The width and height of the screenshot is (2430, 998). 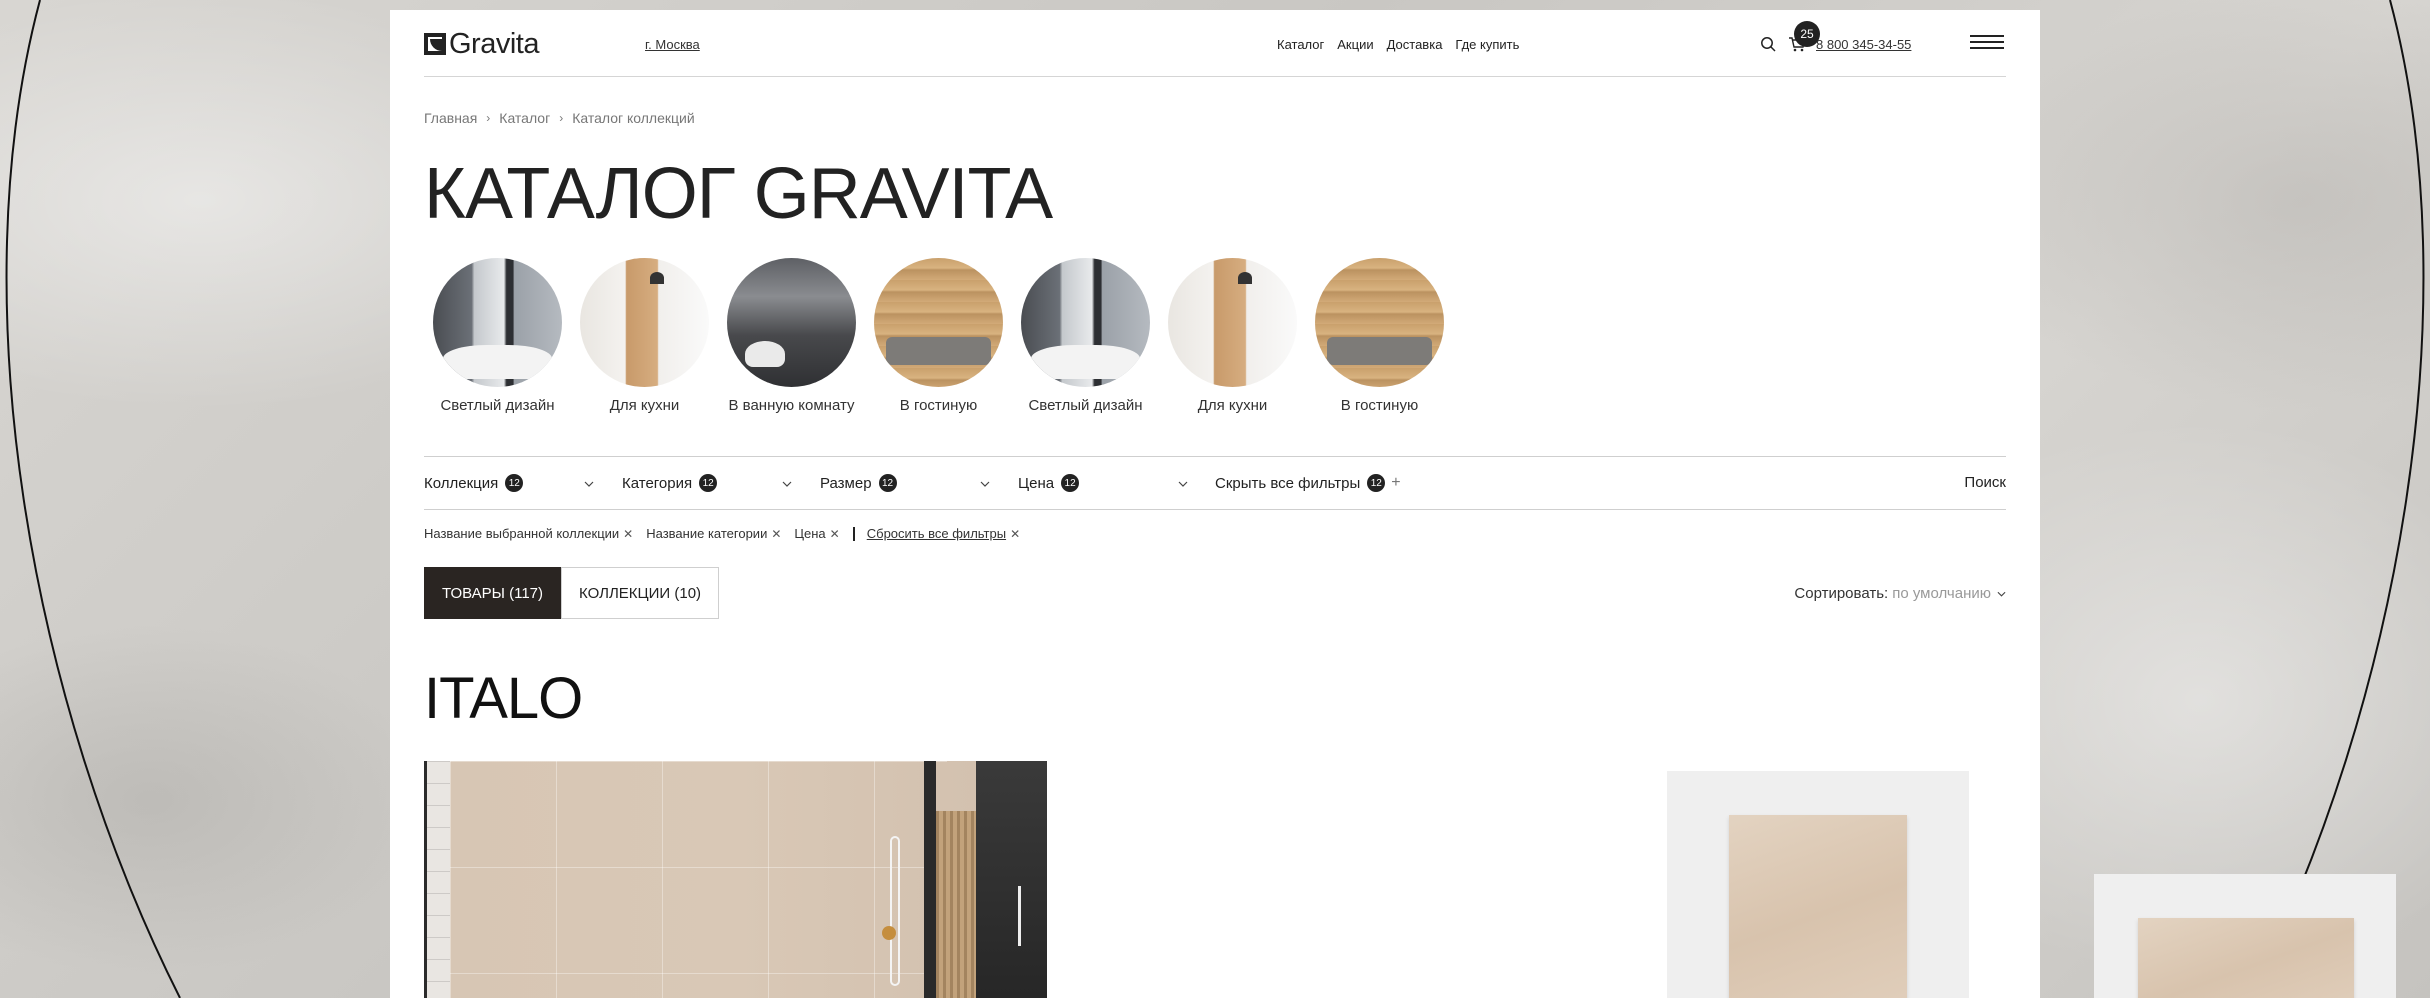 I want to click on breadcrumb: Главная › Каталог › Каталог коллекций, so click(x=559, y=118).